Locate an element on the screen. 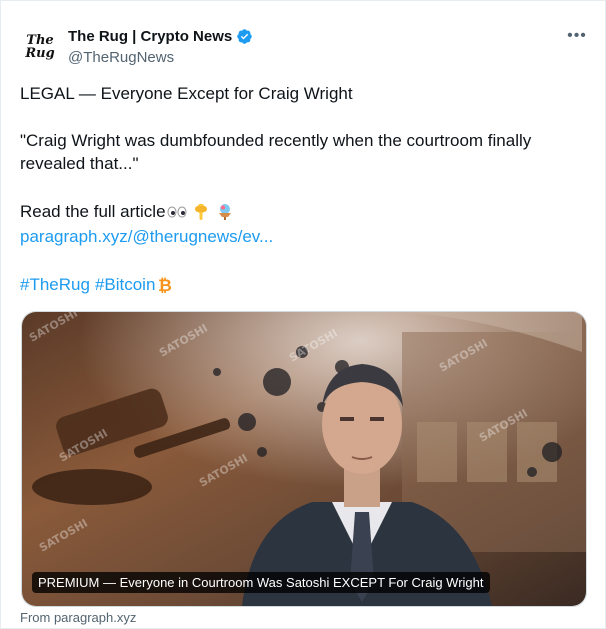 The width and height of the screenshot is (606, 629). avatar-text-bottom: Rug is located at coordinates (40, 53).